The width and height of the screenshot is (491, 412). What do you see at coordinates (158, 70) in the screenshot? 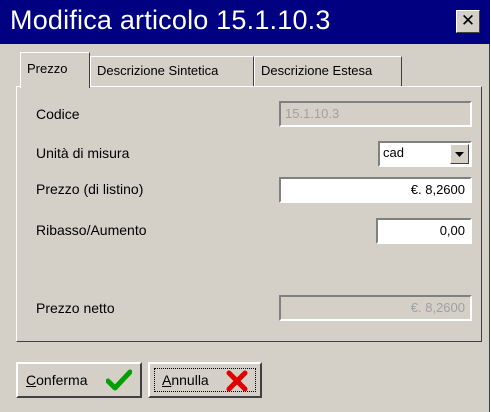
I see `tab-label: Descrizione Sintetica` at bounding box center [158, 70].